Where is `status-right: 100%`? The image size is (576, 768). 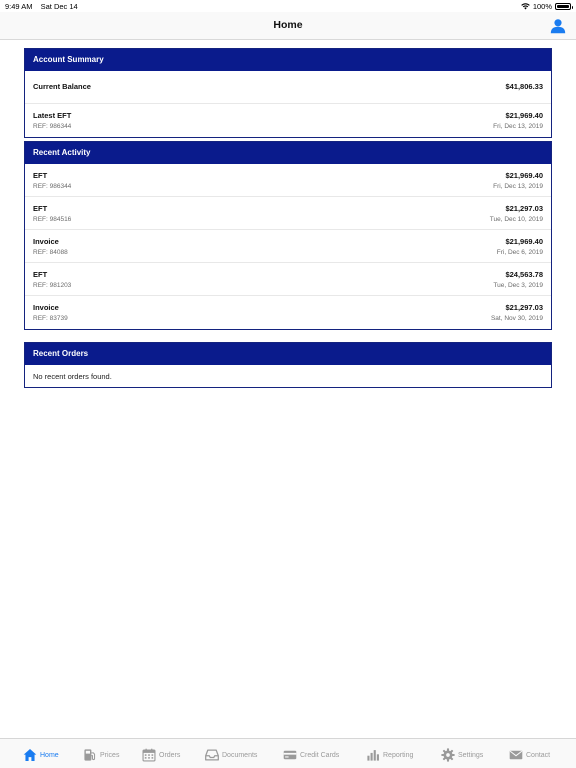
status-right: 100% is located at coordinates (547, 6).